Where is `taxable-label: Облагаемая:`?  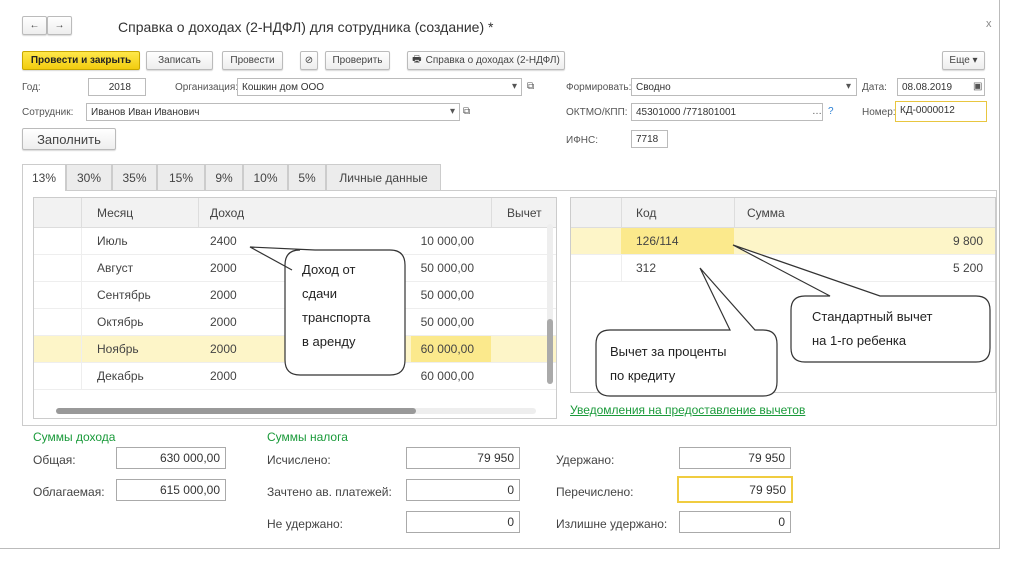 taxable-label: Облагаемая: is located at coordinates (69, 492).